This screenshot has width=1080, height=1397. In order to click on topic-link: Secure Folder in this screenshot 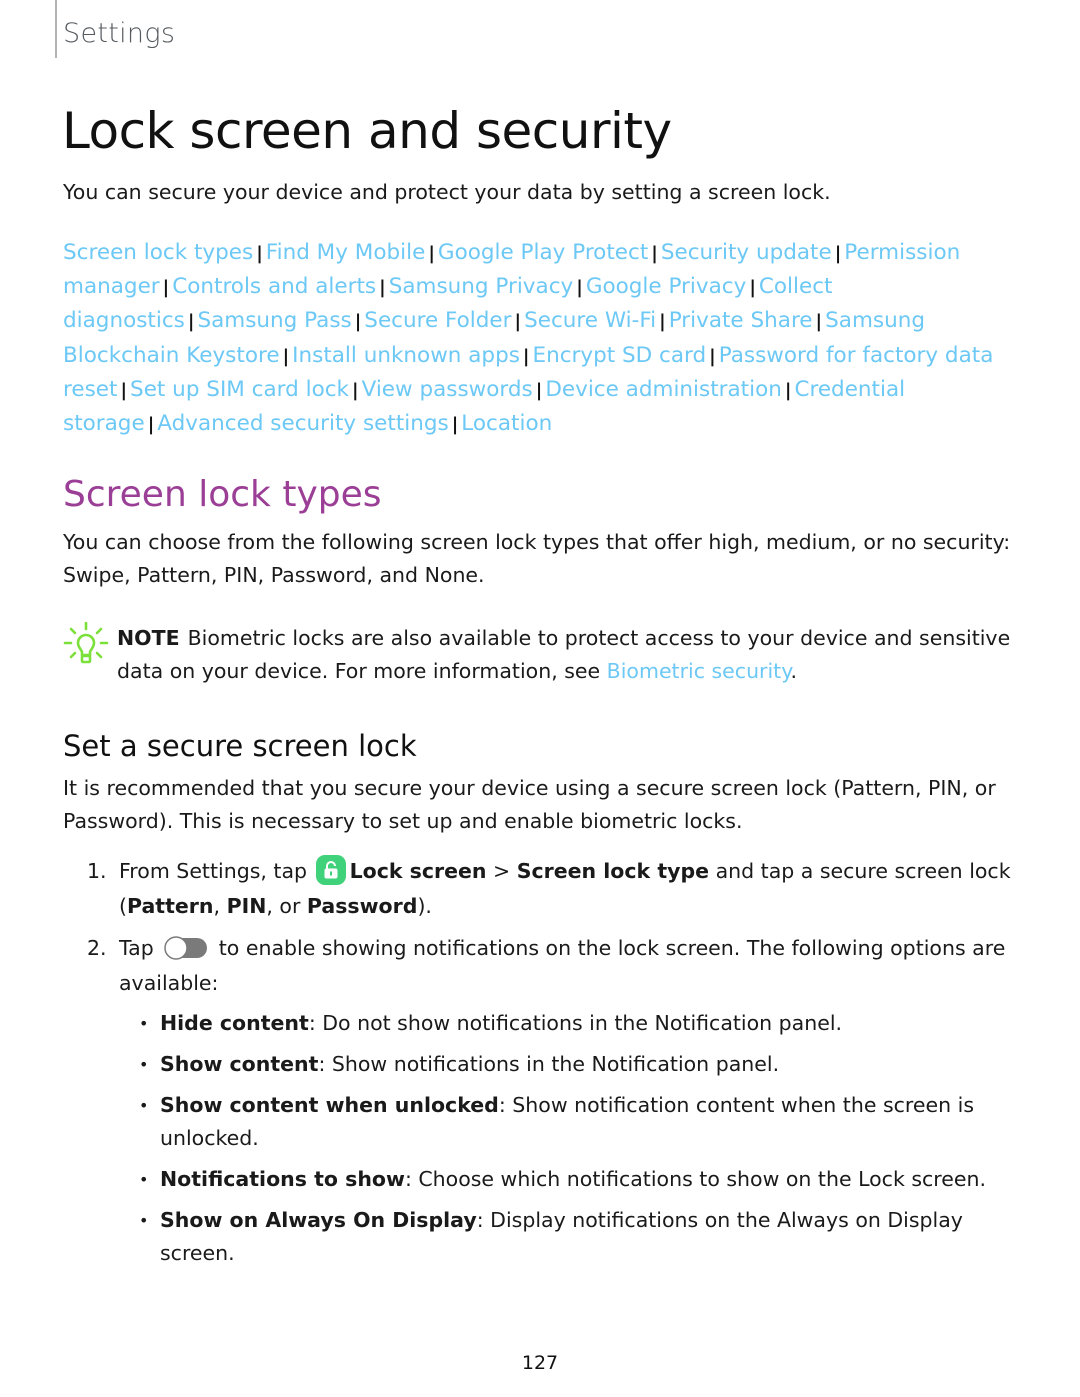, I will do `click(437, 320)`.